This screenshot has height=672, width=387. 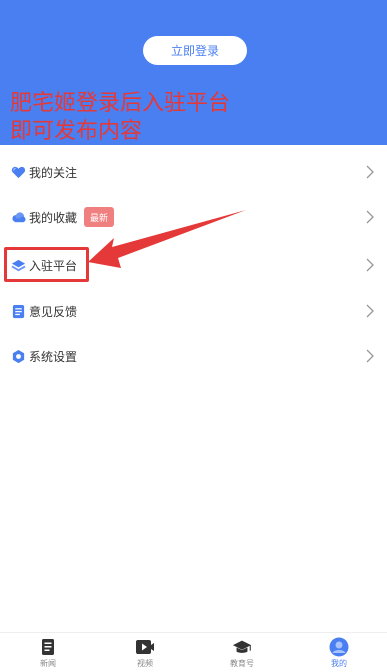 What do you see at coordinates (99, 217) in the screenshot?
I see `new-badge: 最新` at bounding box center [99, 217].